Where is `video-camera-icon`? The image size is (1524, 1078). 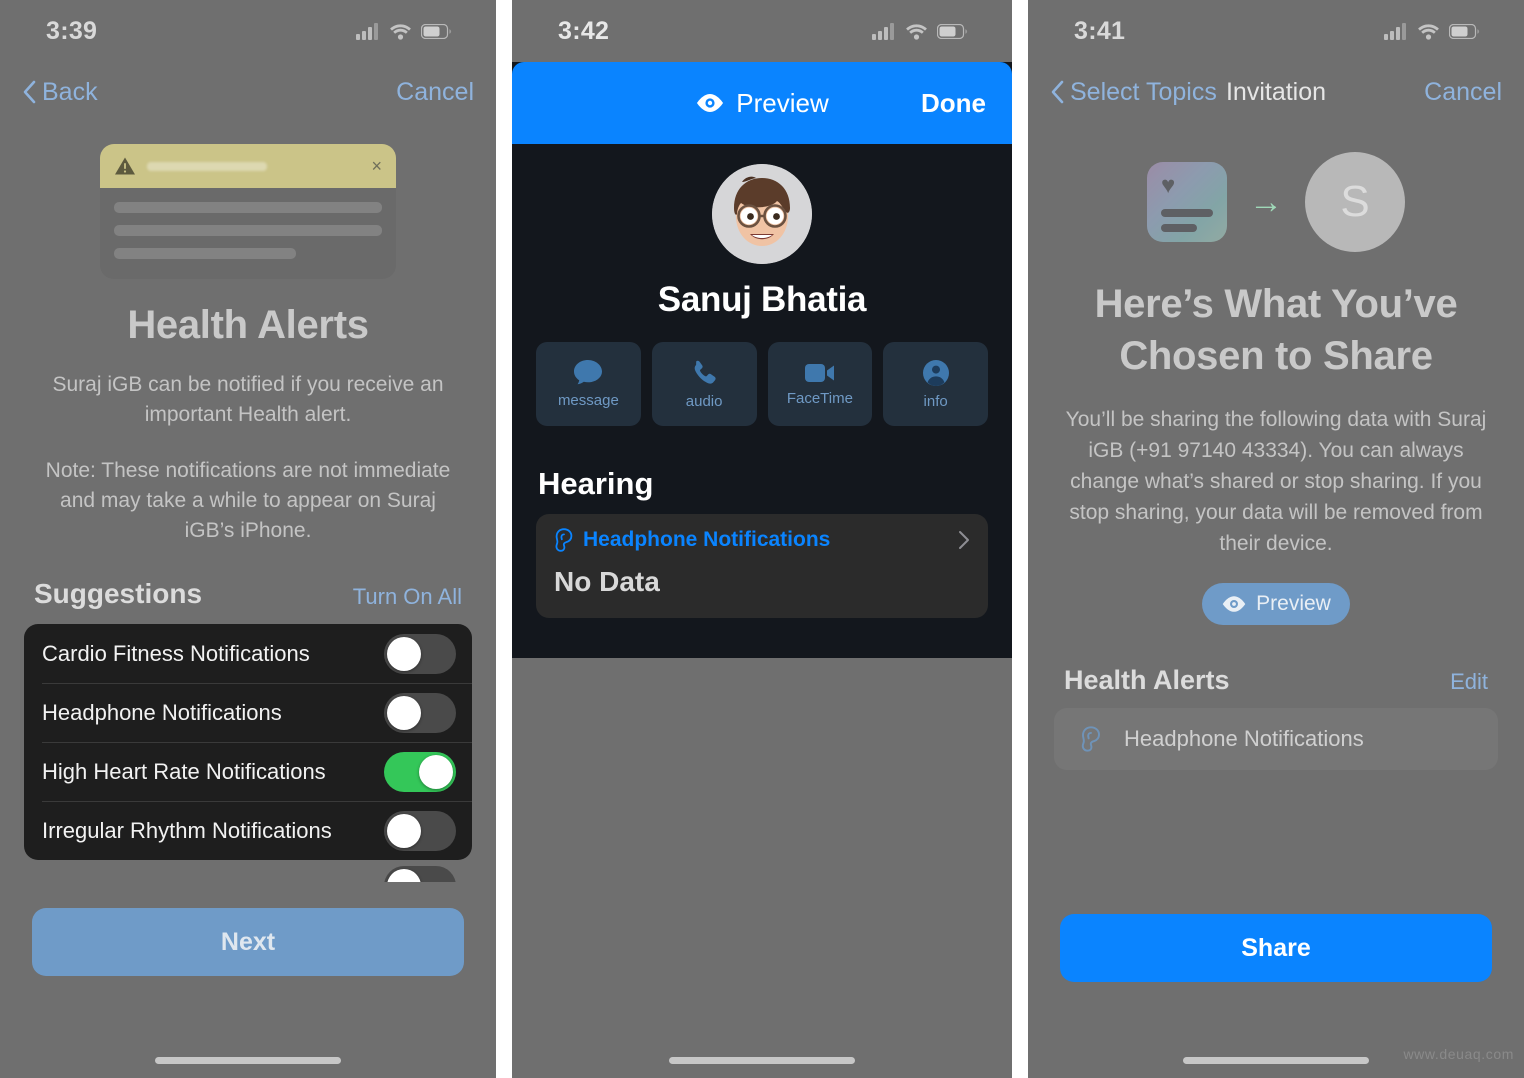 video-camera-icon is located at coordinates (819, 372).